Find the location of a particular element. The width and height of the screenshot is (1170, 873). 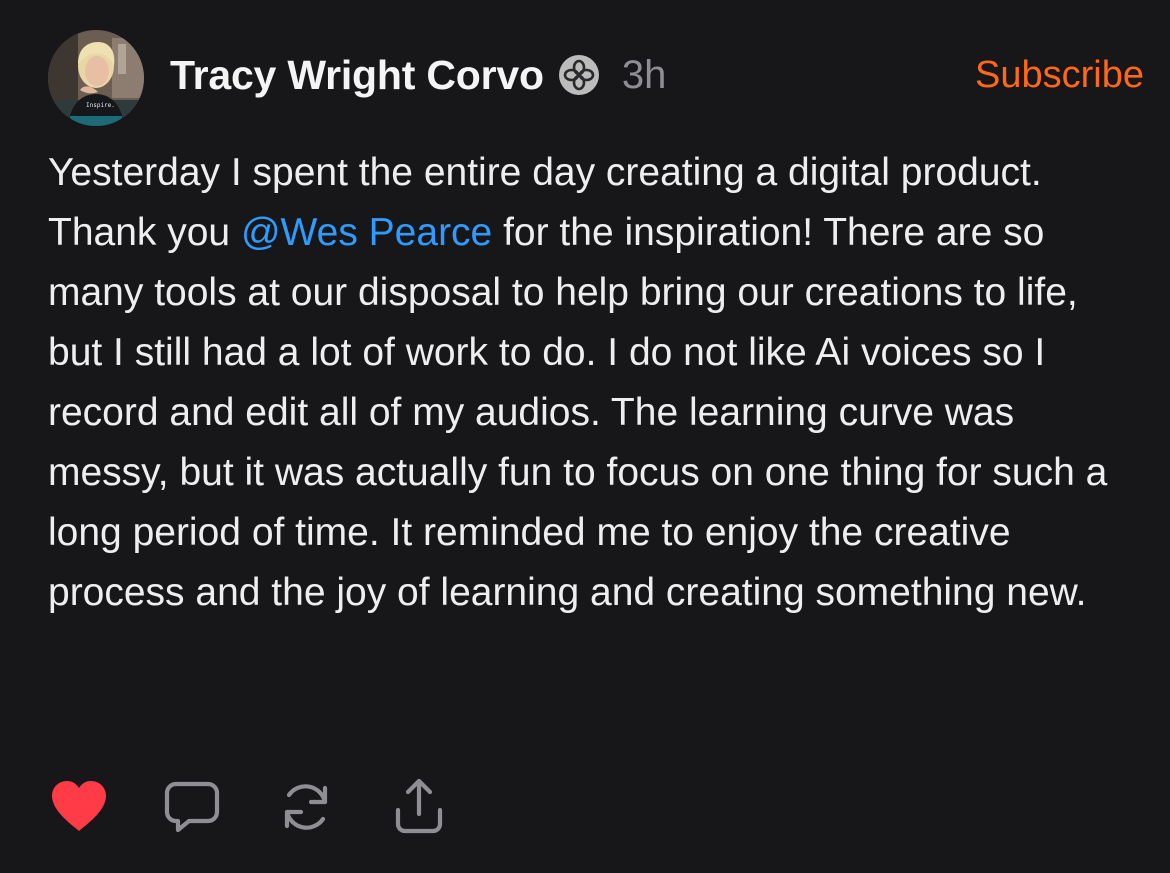

subscribe-button: Subscribe is located at coordinates (1059, 75).